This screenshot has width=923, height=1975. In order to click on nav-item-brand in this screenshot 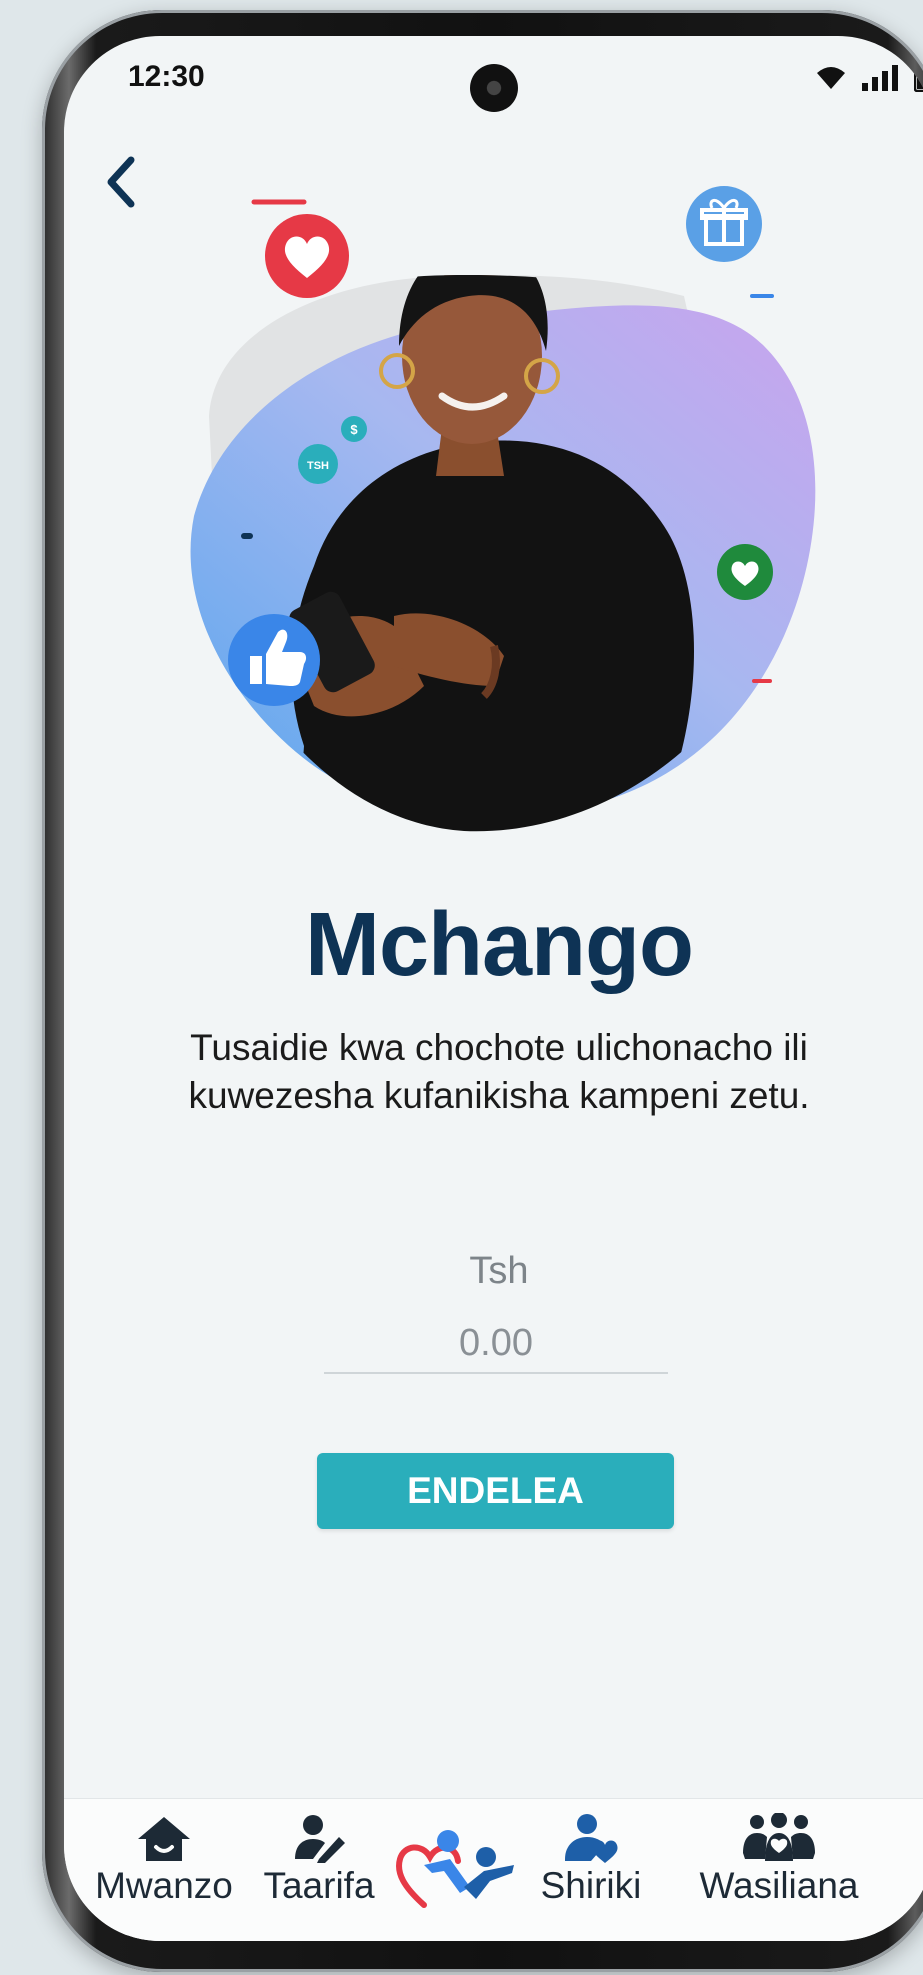, I will do `click(459, 1869)`.